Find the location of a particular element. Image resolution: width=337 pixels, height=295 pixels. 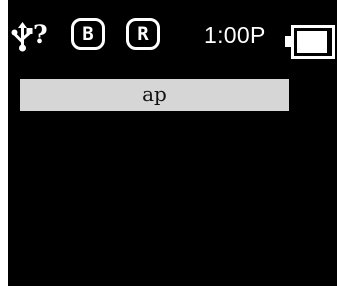

battery-level is located at coordinates (312, 42).